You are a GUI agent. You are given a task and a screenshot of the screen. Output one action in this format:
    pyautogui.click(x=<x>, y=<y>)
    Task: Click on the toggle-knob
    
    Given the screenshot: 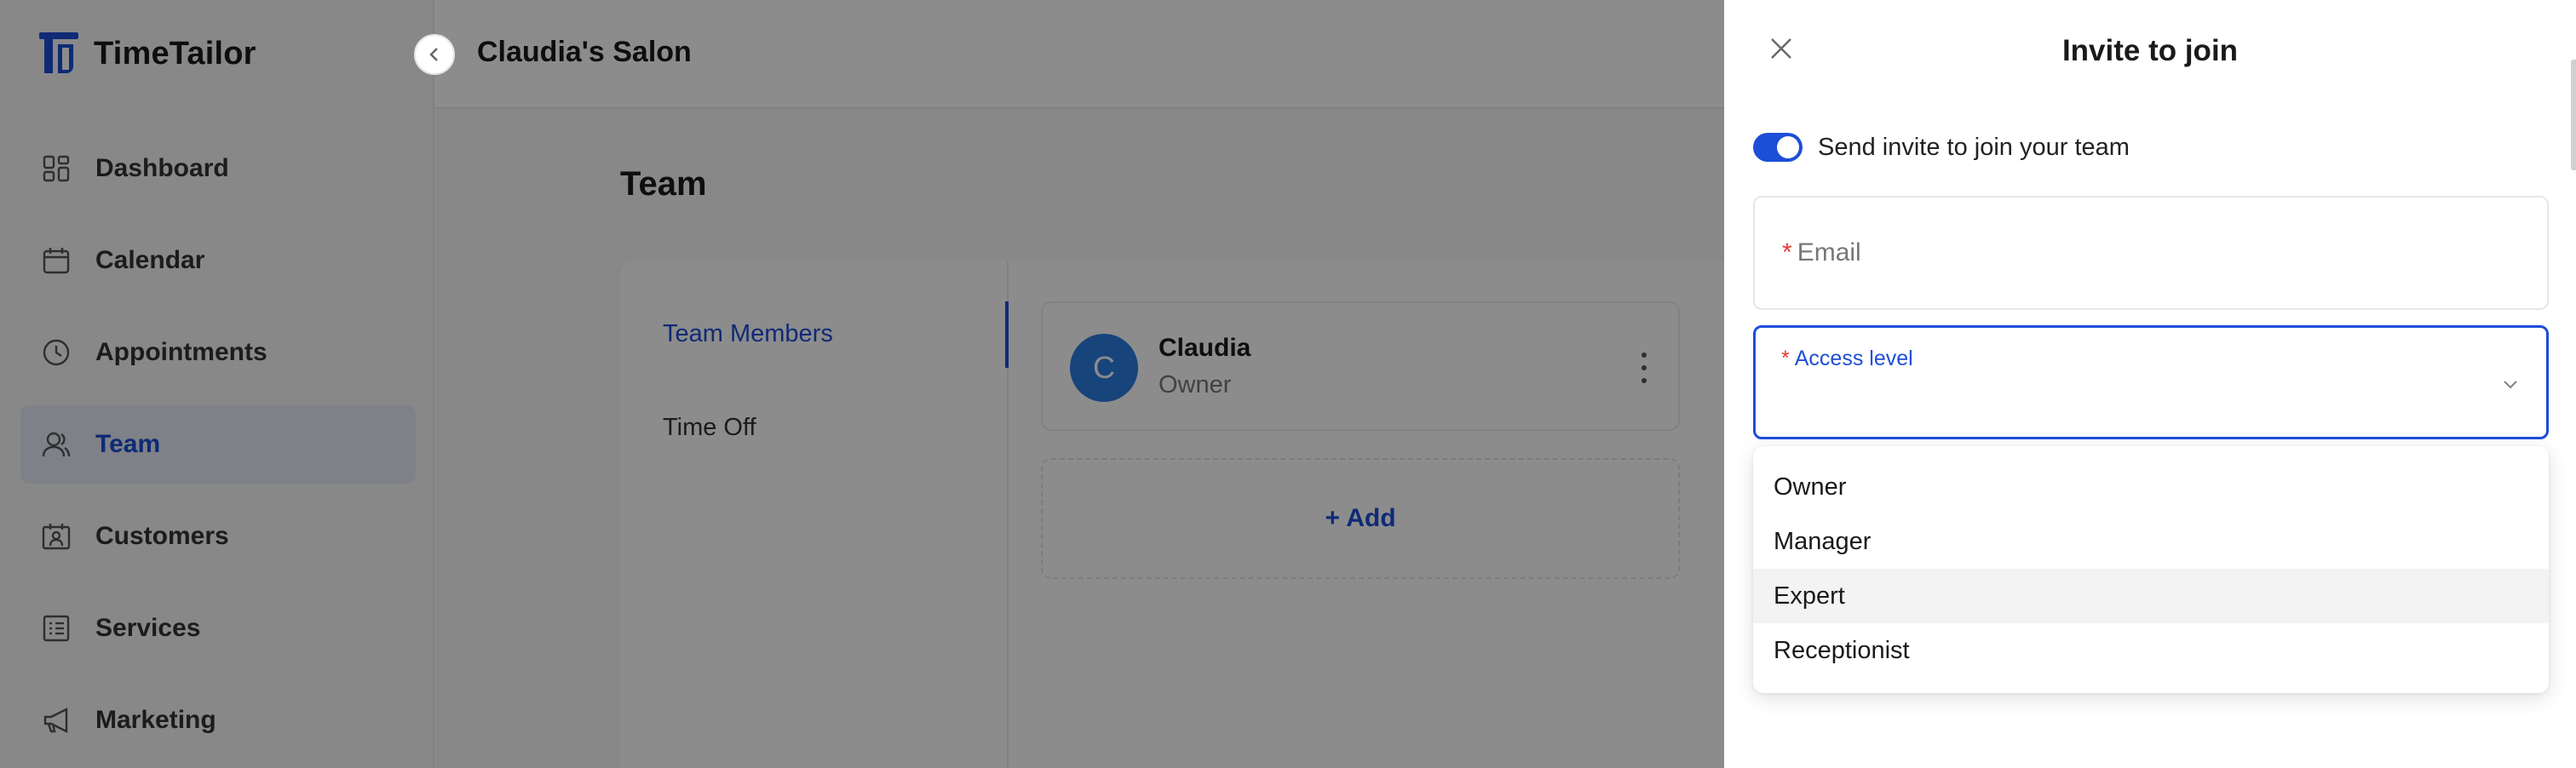 What is the action you would take?
    pyautogui.click(x=1788, y=147)
    